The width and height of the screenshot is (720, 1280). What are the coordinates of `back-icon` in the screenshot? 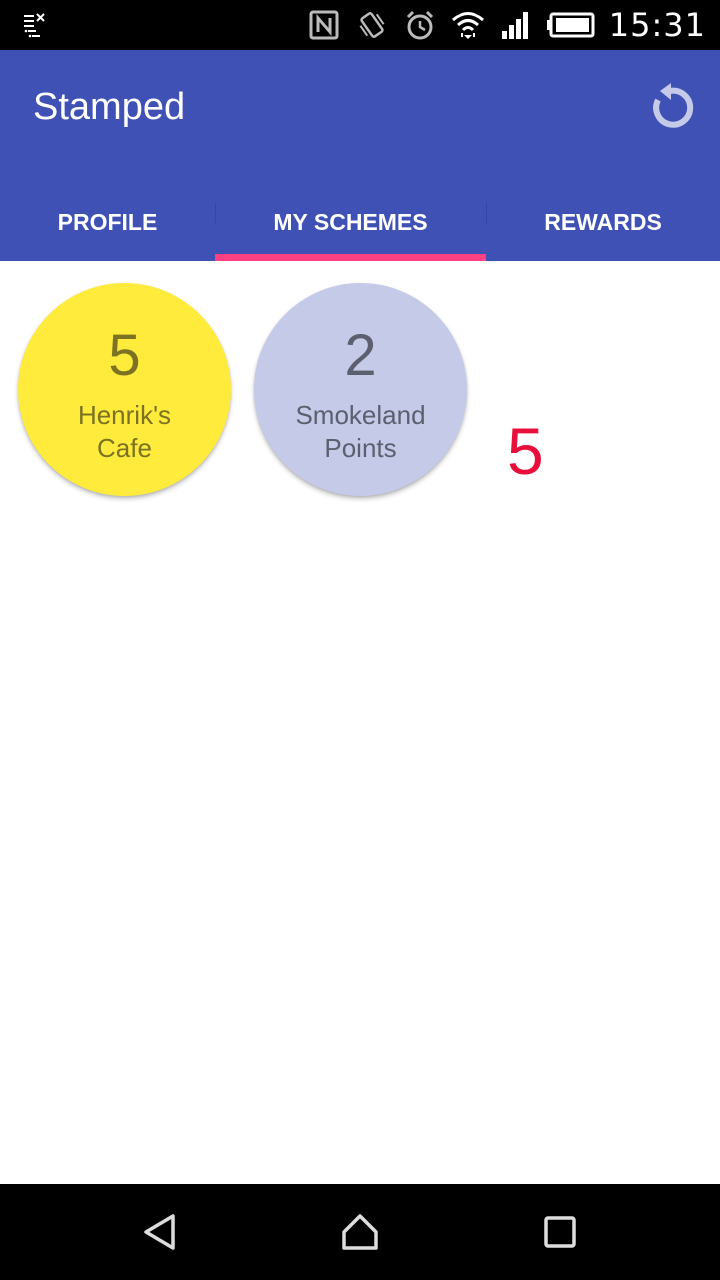 It's located at (159, 1232).